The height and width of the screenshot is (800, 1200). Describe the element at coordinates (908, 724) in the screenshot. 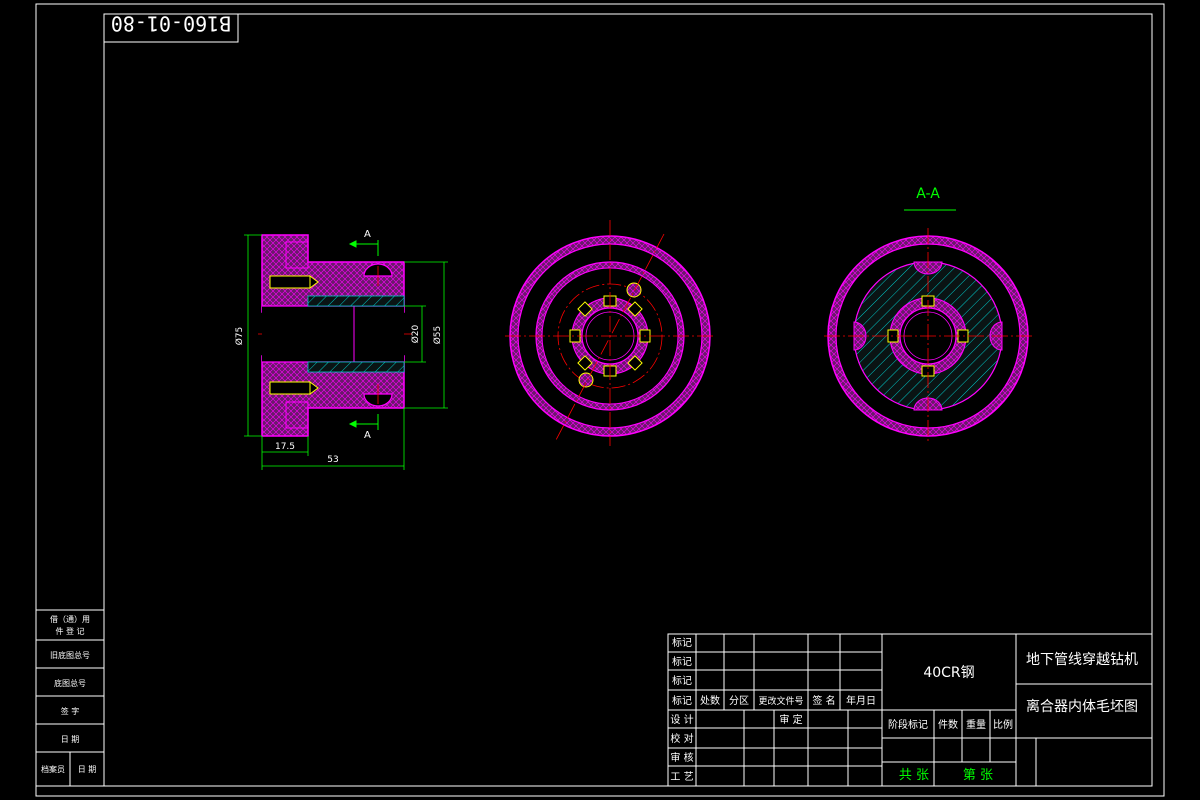

I see `stage-mark: 阶段标记` at that location.